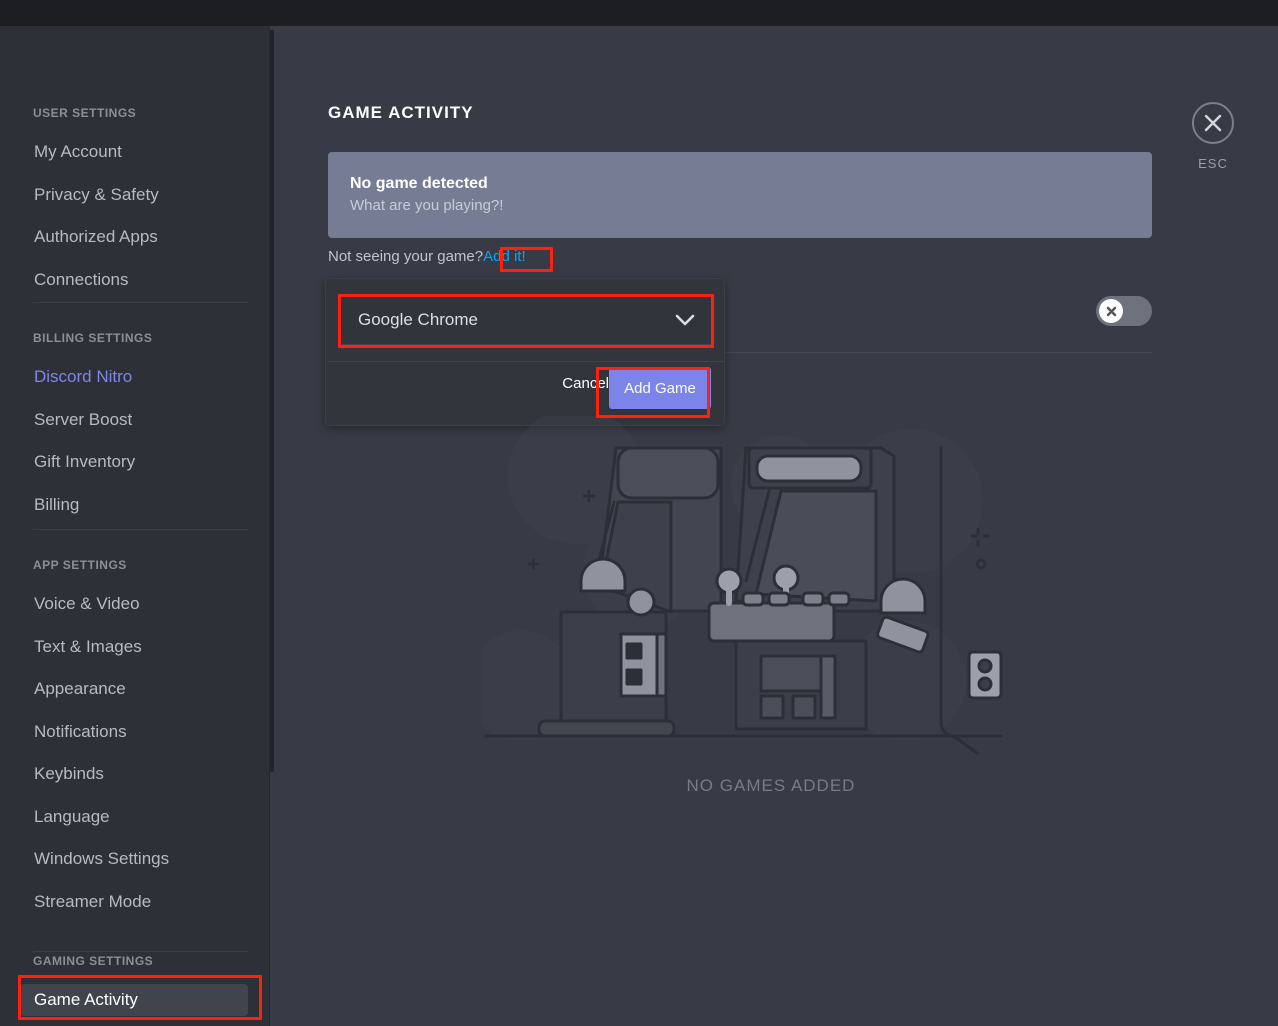  Describe the element at coordinates (88, 646) in the screenshot. I see `sidebar-item-label: Text & Images` at that location.